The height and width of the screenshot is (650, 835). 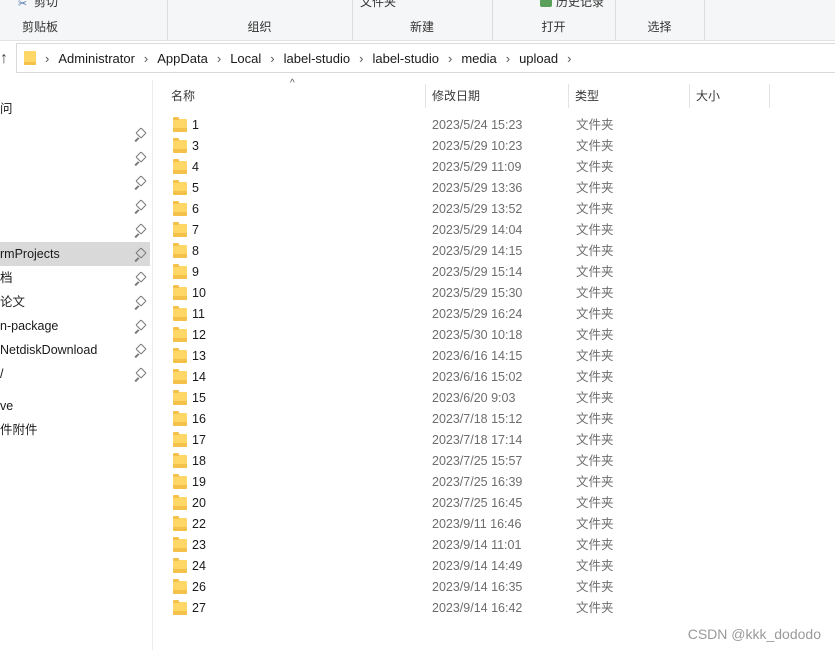 I want to click on file-row: 15 2023/6/20 9:03 文件夹, so click(x=415, y=398).